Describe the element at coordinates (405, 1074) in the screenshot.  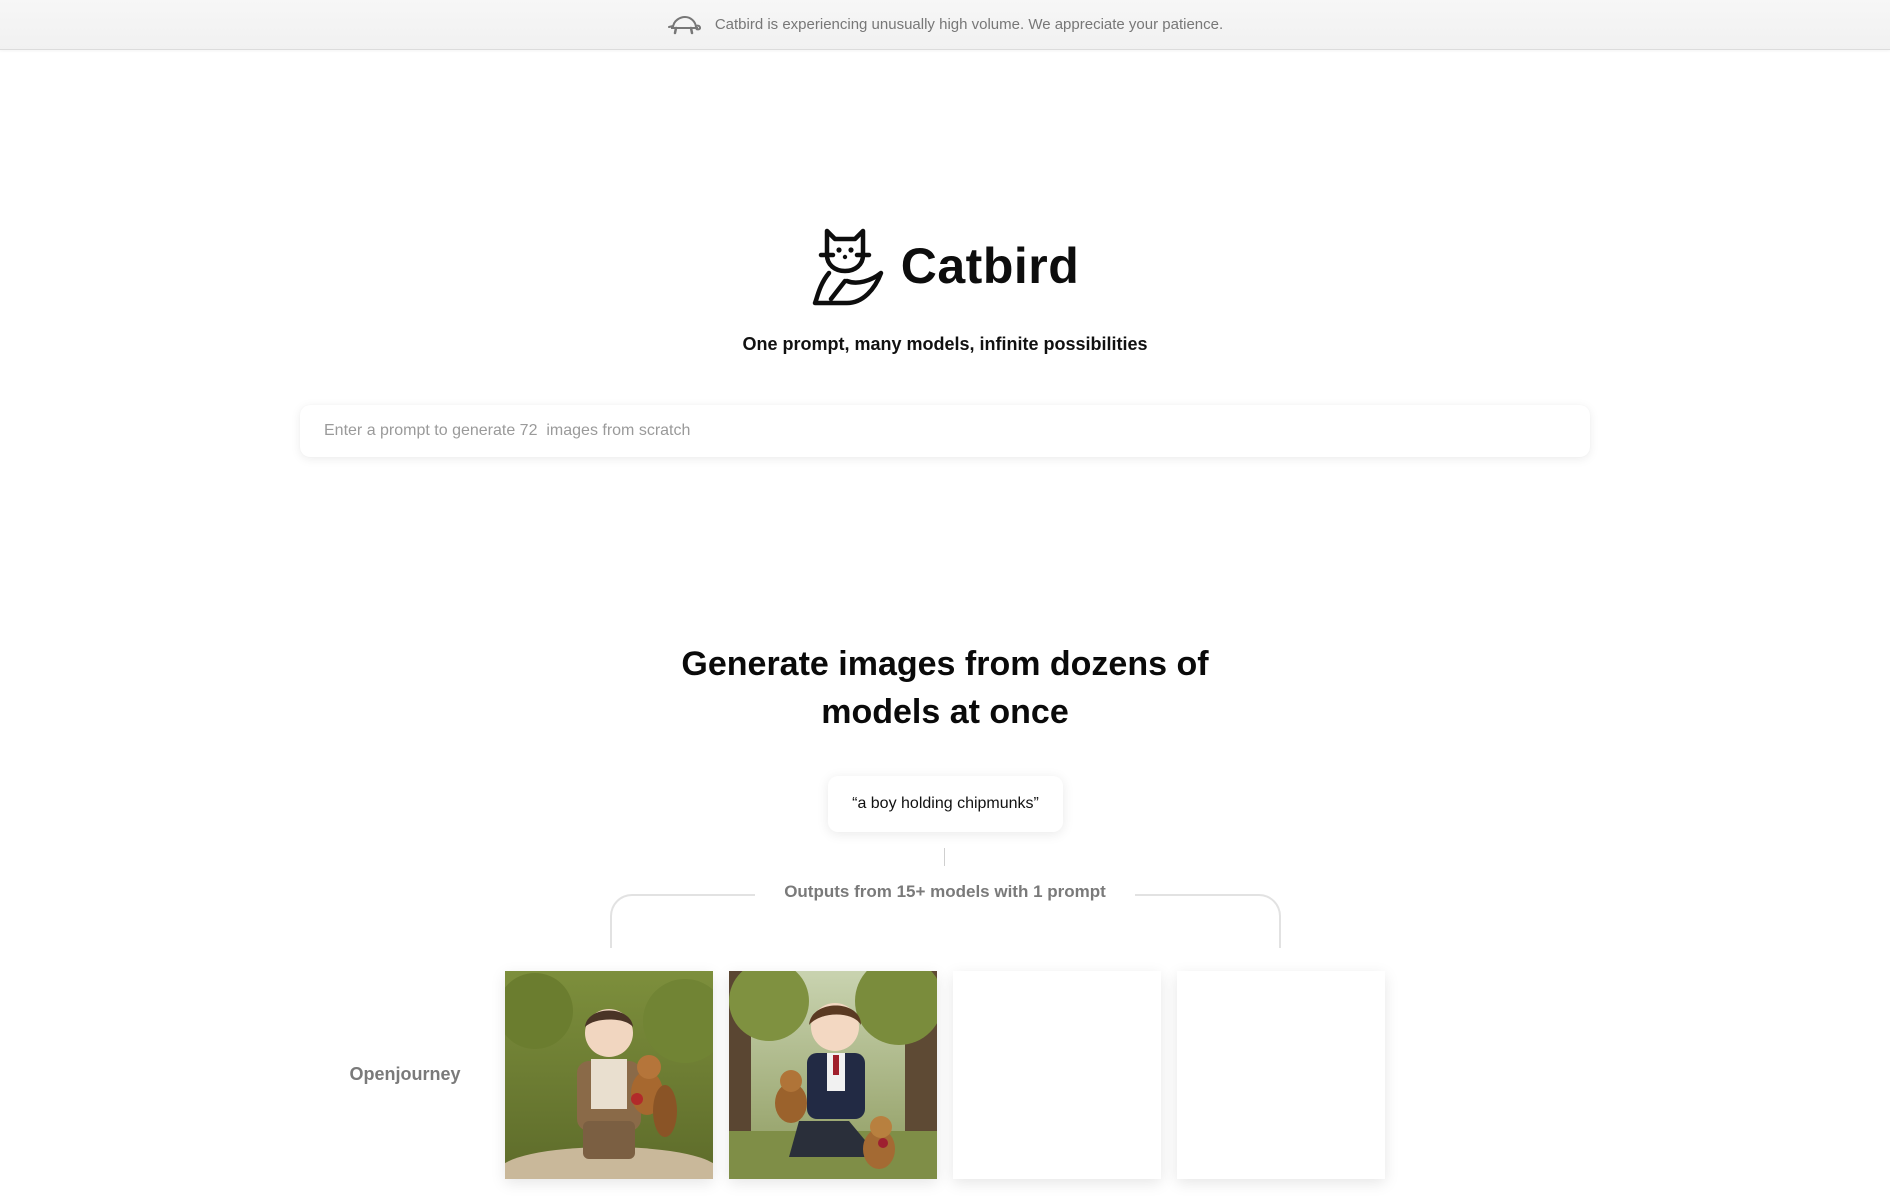
I see `model-label-openjourney: Openjourney` at that location.